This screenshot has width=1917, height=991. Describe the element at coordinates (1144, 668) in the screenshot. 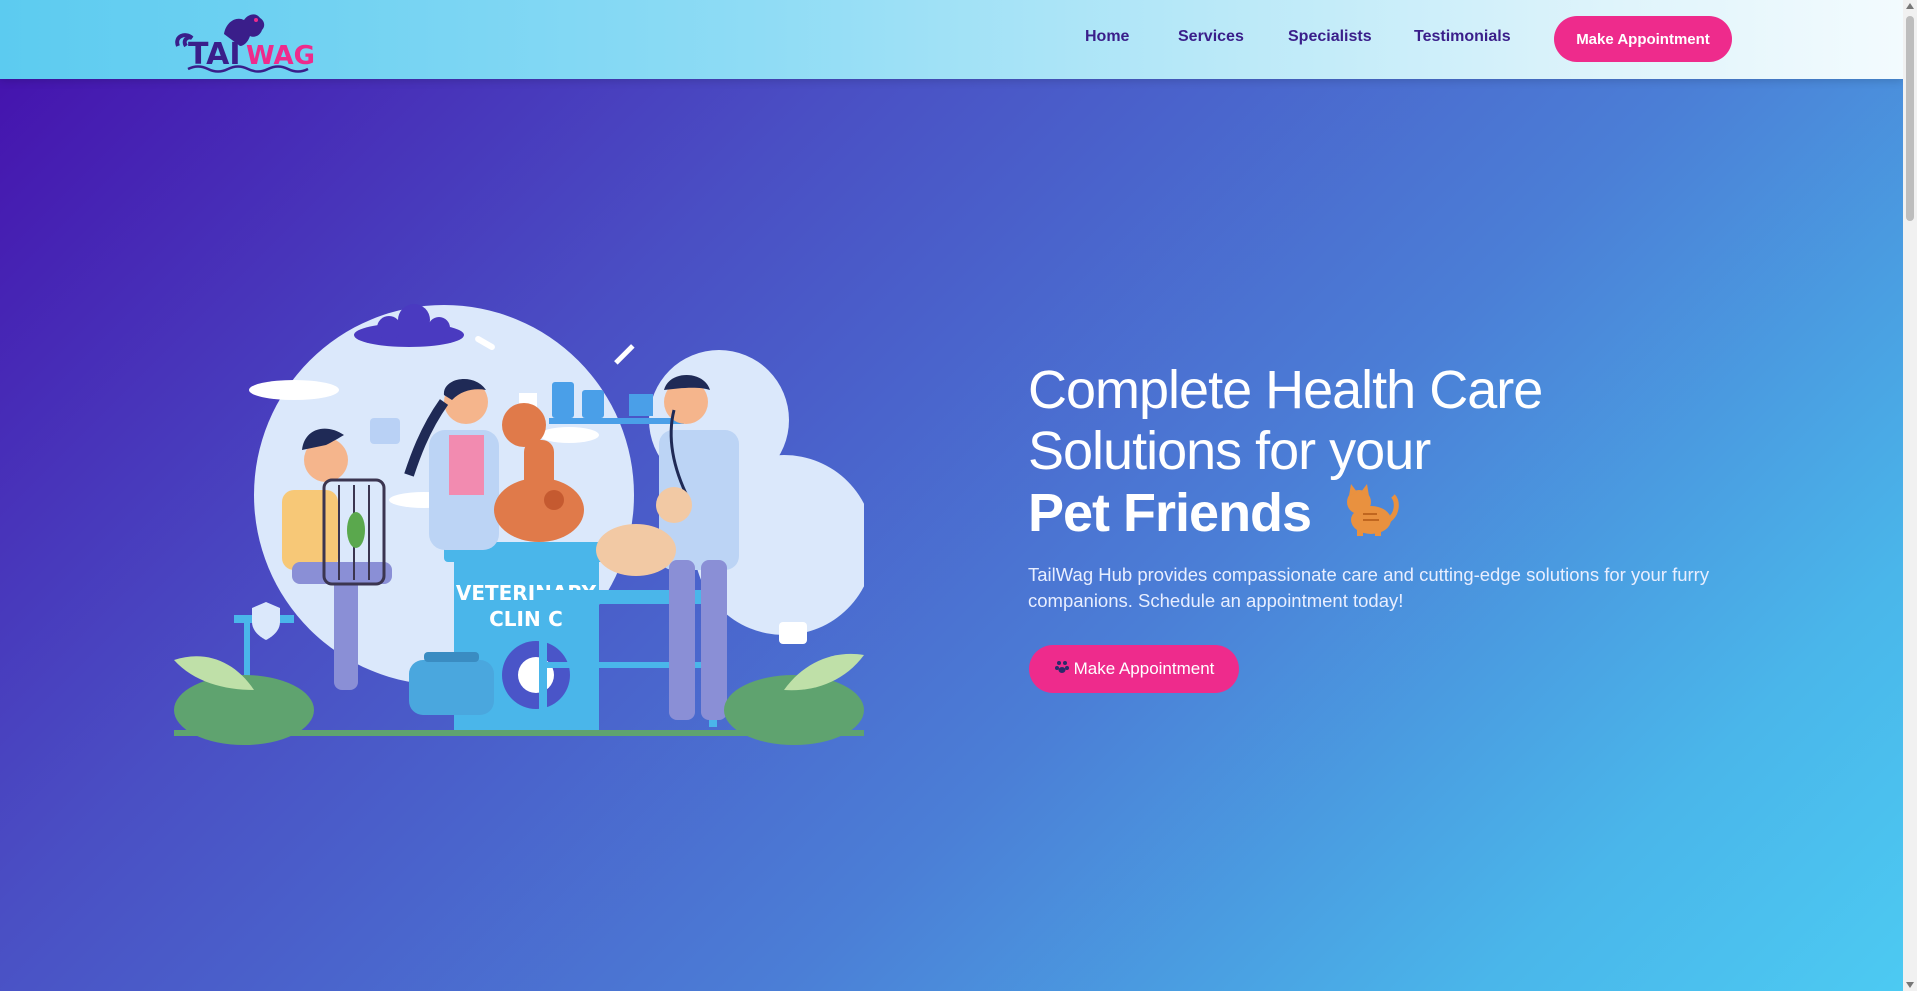

I see `hero-cta-label: Make Appointment` at that location.